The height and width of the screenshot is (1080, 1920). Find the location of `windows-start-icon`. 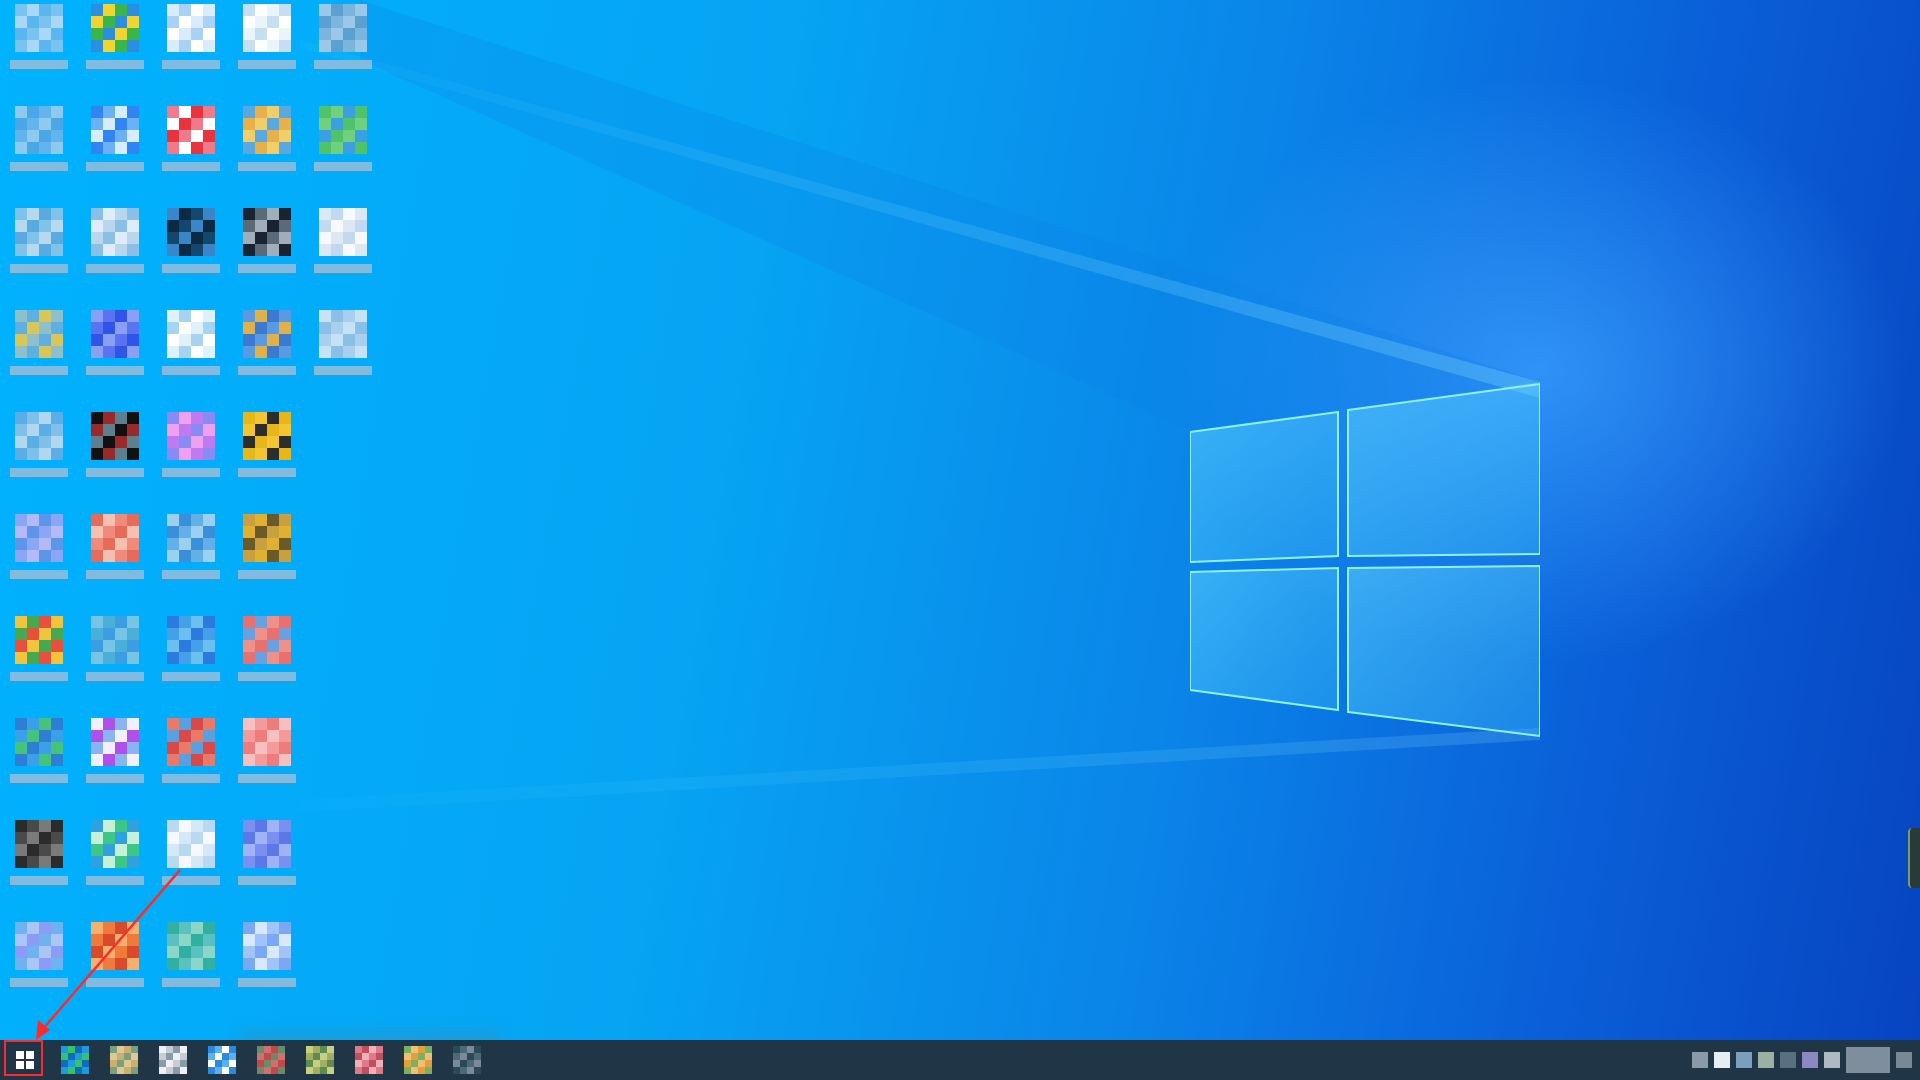

windows-start-icon is located at coordinates (25, 1060).